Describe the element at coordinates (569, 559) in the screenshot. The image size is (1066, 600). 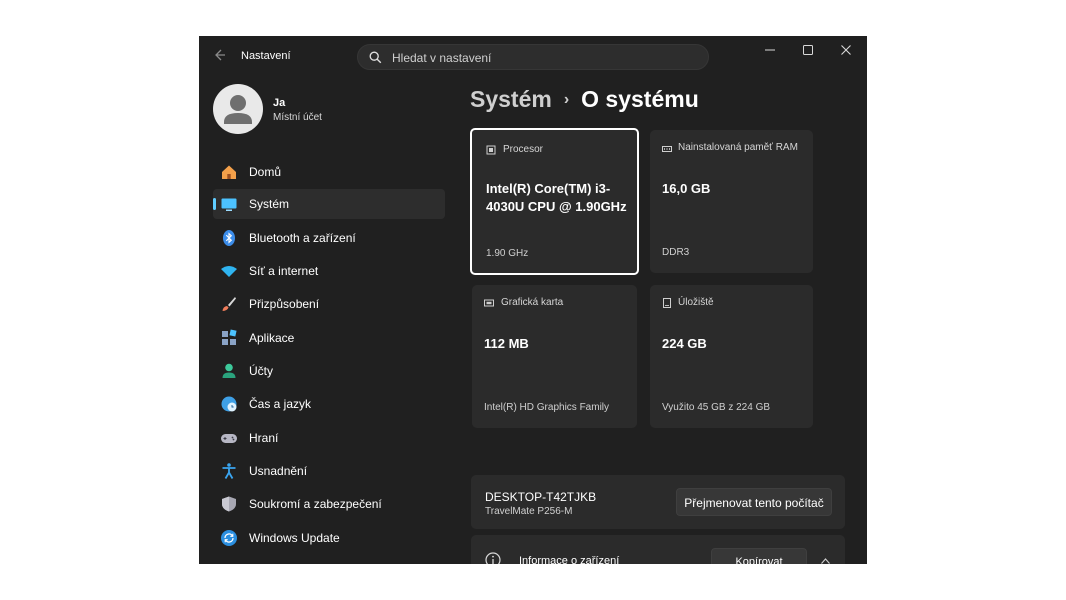
I see `device-info-label: Informace o zařízení` at that location.